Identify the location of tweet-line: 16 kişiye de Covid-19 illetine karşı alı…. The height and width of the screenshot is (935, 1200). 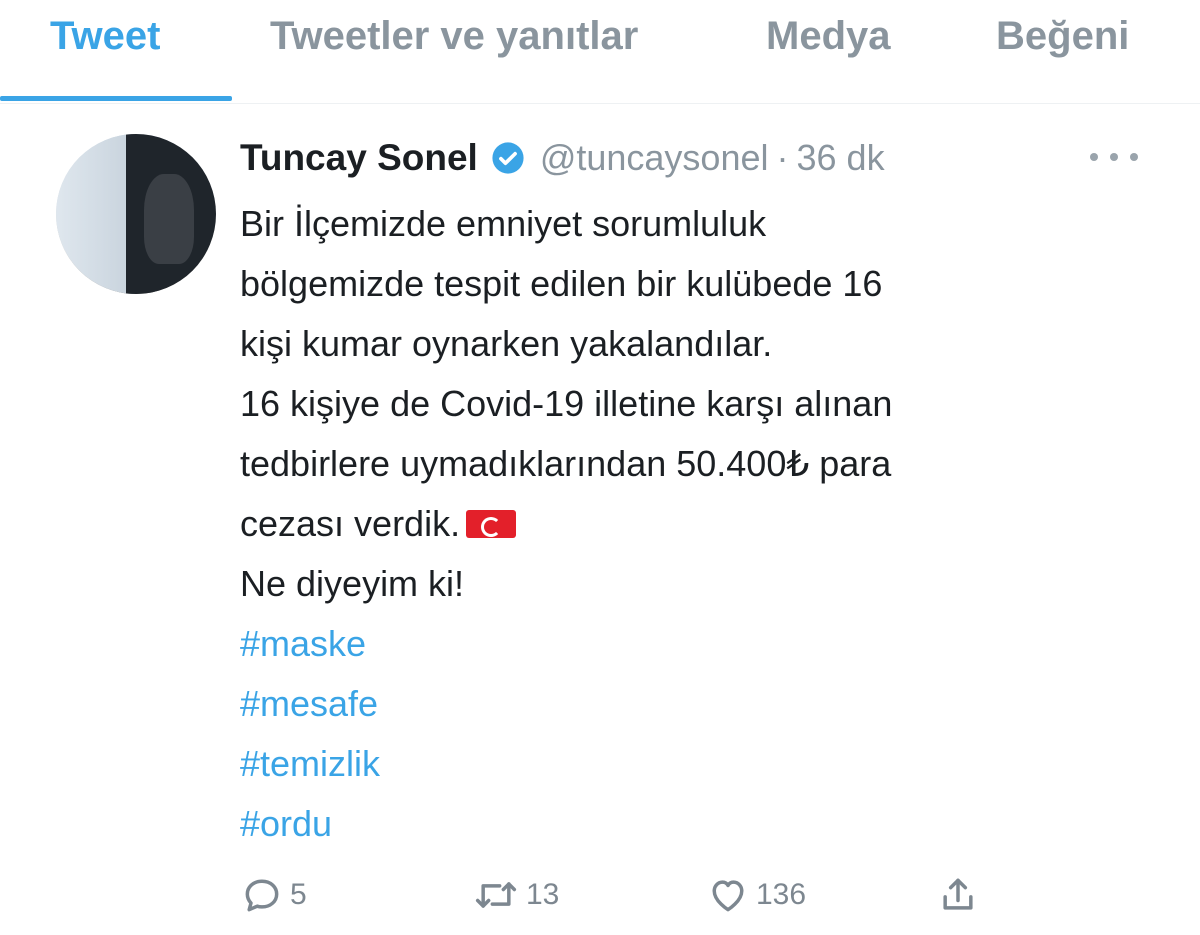
(566, 403).